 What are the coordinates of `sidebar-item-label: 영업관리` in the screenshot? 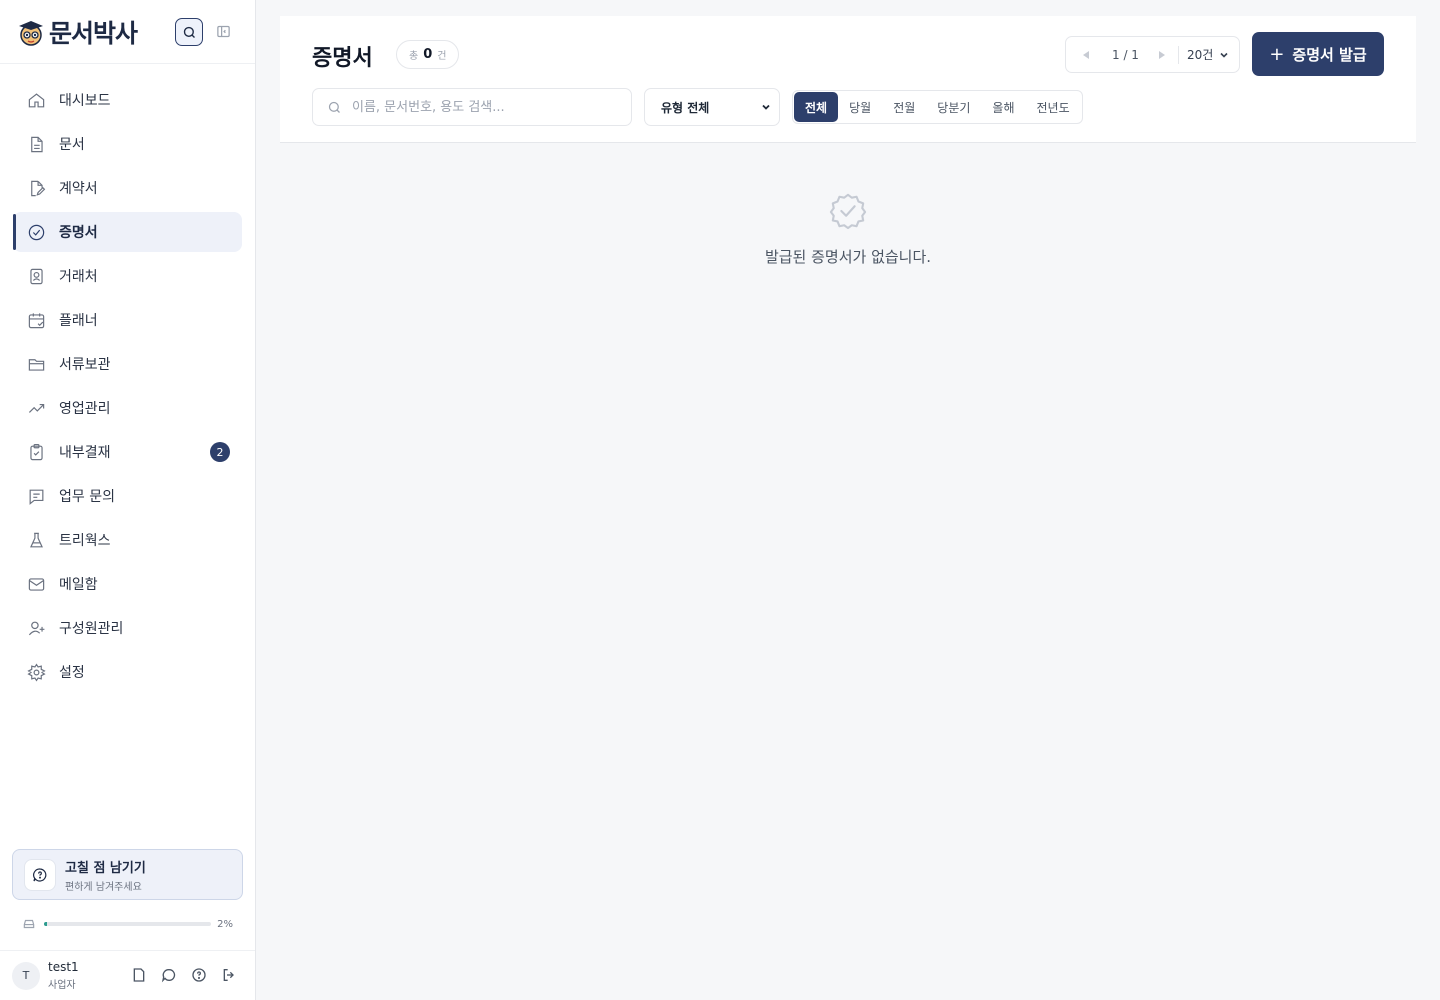 It's located at (85, 409).